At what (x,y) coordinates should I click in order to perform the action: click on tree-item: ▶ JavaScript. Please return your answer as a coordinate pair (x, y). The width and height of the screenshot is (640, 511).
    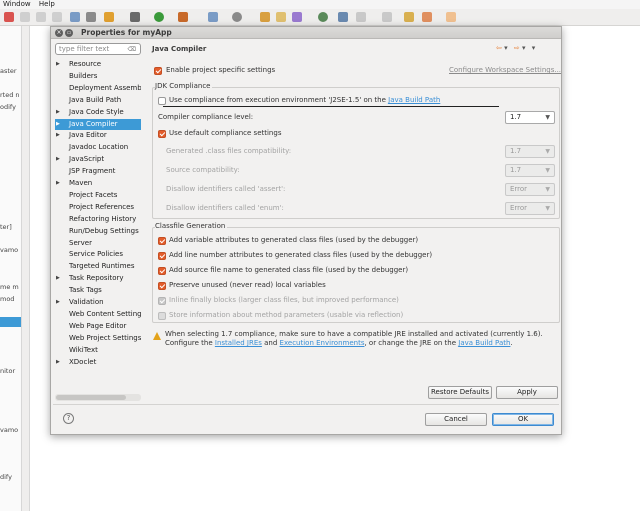
    Looking at the image, I should click on (98, 159).